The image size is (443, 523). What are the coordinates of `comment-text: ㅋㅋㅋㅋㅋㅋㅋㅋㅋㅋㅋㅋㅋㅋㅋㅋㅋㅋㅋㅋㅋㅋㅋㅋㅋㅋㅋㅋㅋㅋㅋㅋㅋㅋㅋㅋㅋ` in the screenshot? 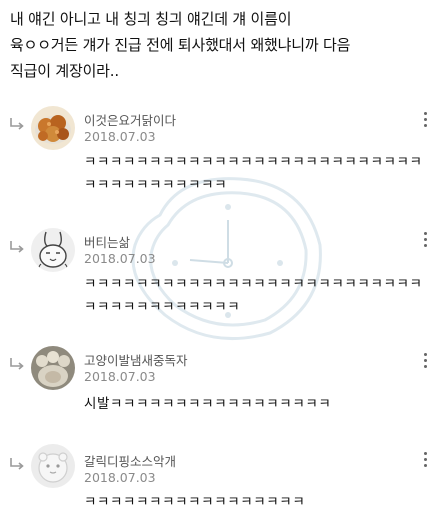 It's located at (253, 173).